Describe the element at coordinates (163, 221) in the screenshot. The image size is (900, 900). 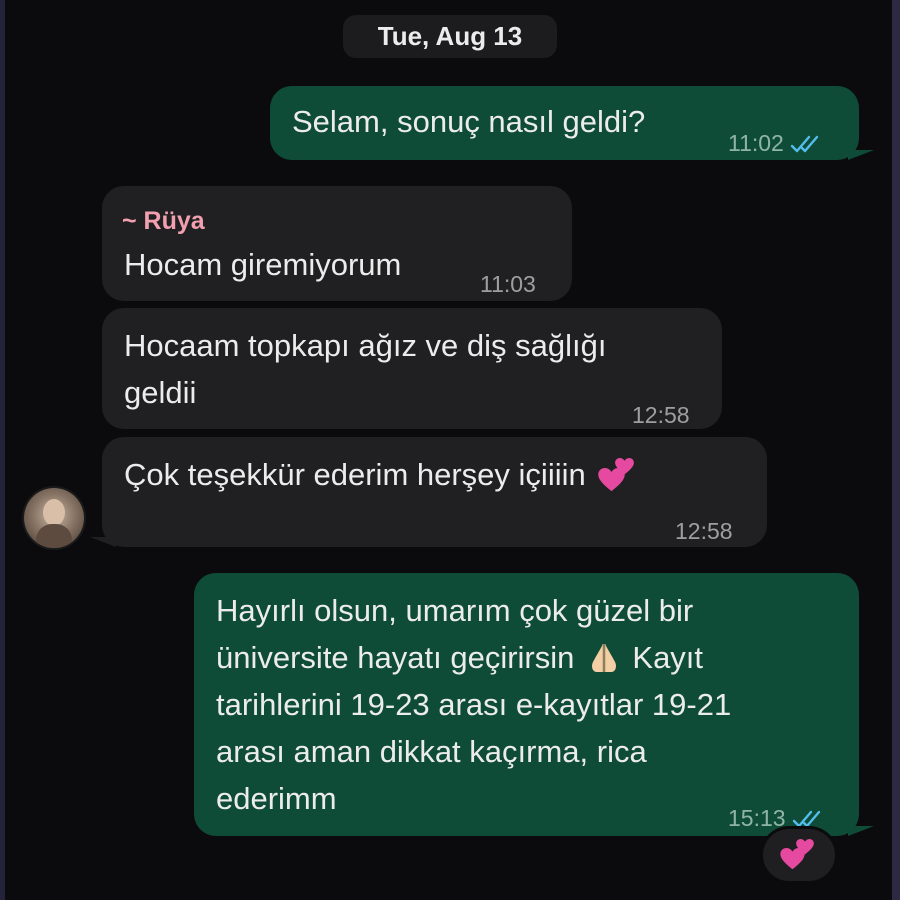
I see `sender-name: ~ Rüya` at that location.